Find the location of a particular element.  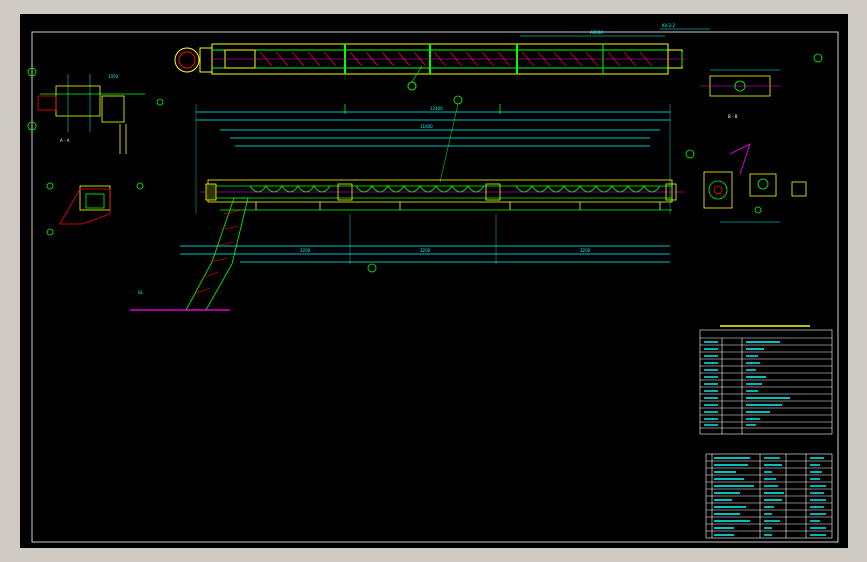

spec-table is located at coordinates (766, 382).